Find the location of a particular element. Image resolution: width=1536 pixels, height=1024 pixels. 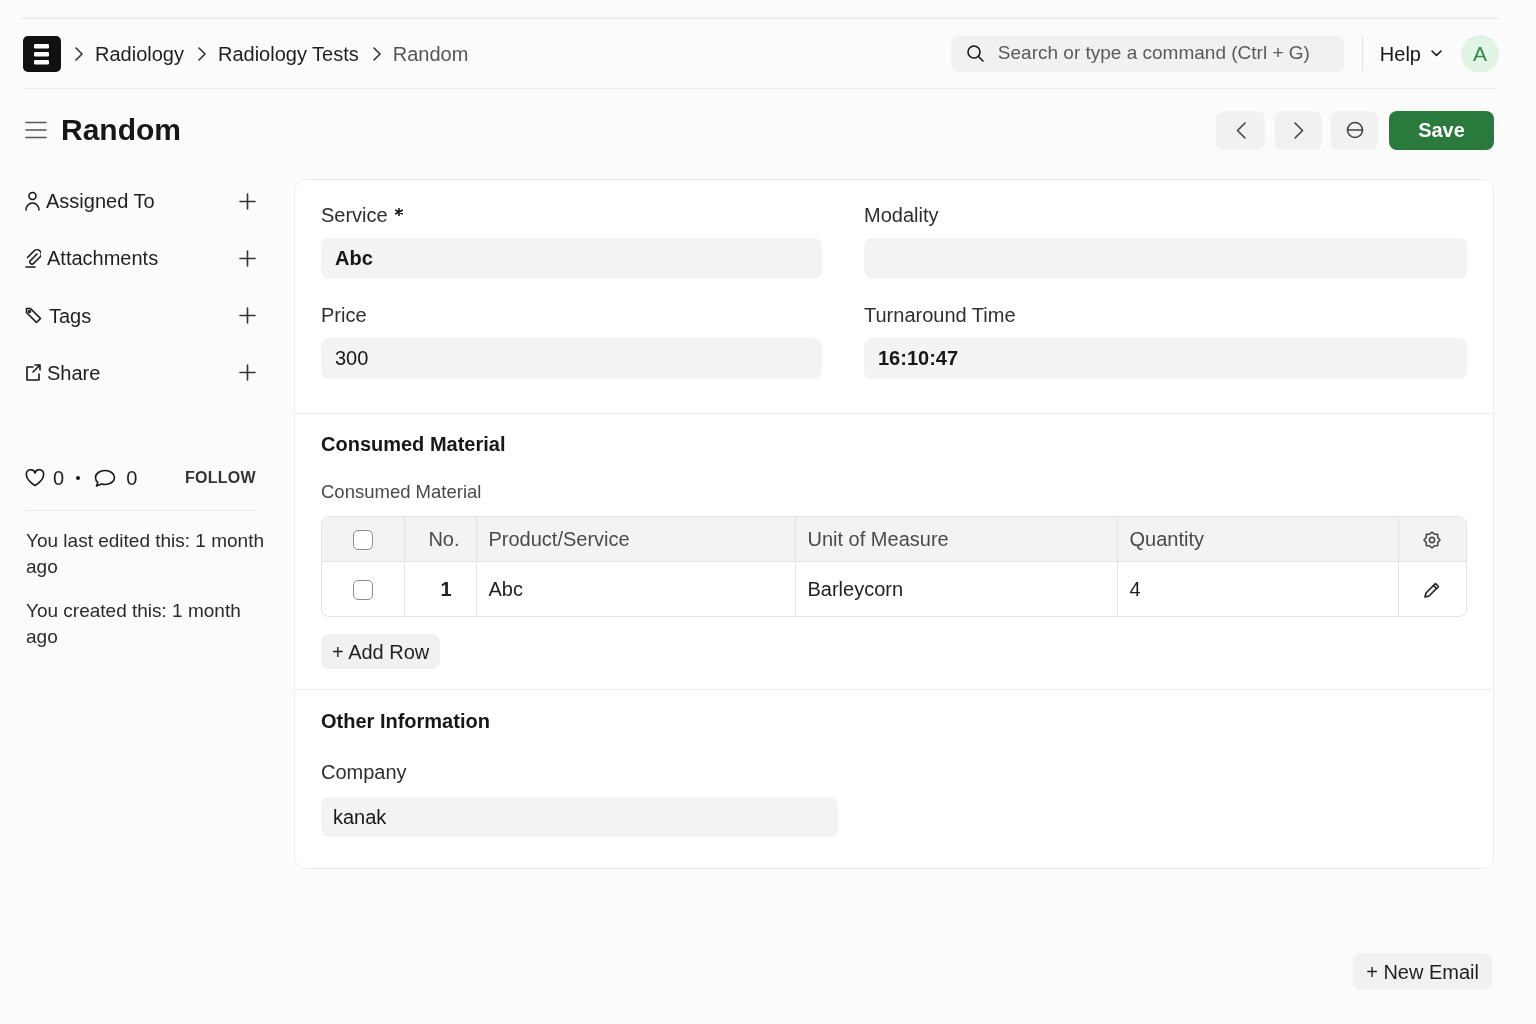

user-icon is located at coordinates (32, 201).